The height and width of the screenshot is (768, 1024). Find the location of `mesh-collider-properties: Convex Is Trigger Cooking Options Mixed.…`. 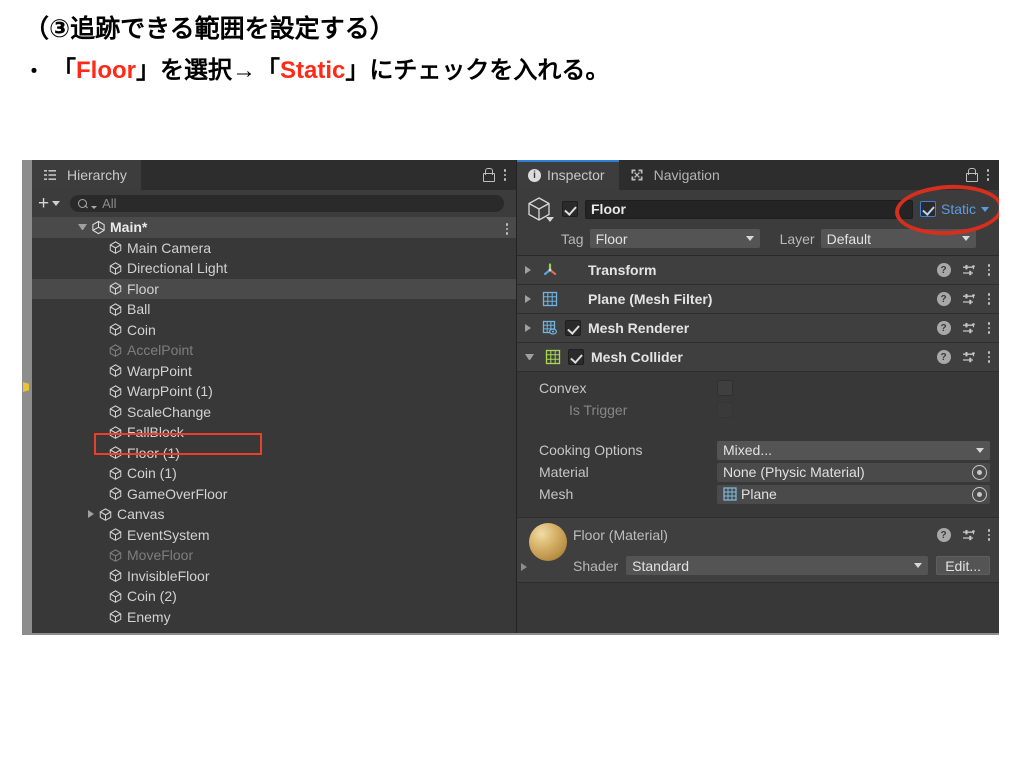

mesh-collider-properties: Convex Is Trigger Cooking Options Mixed.… is located at coordinates (758, 441).